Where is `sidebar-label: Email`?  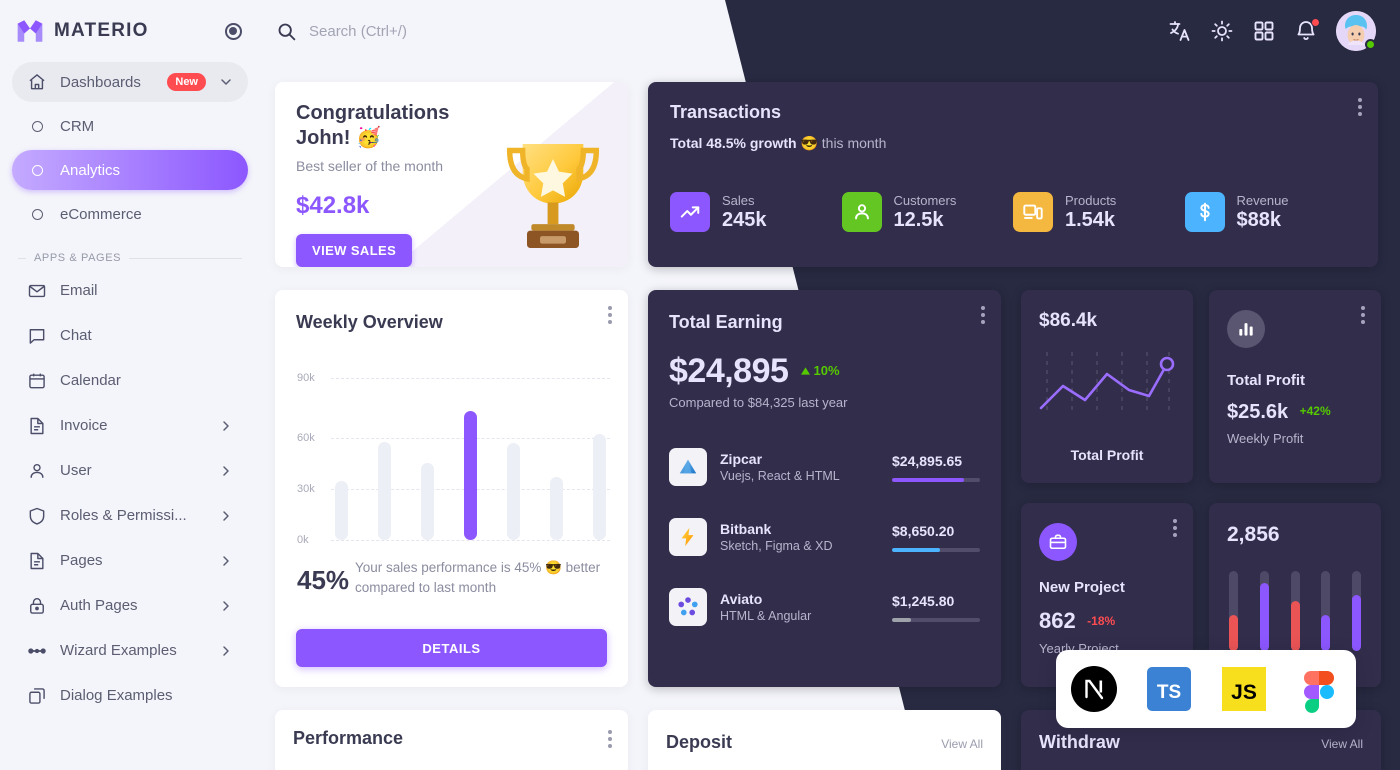
sidebar-label: Email is located at coordinates (79, 290).